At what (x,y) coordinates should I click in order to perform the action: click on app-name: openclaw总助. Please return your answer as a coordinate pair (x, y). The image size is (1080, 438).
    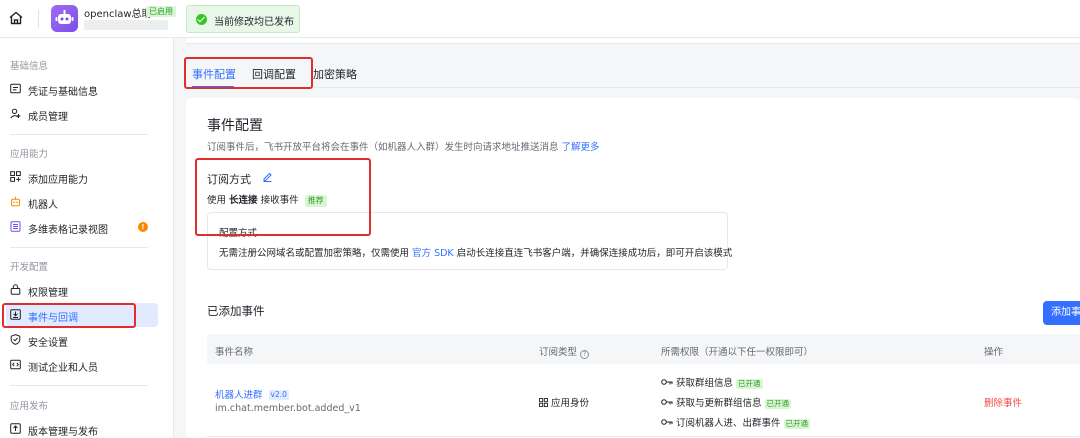
    Looking at the image, I should click on (118, 14).